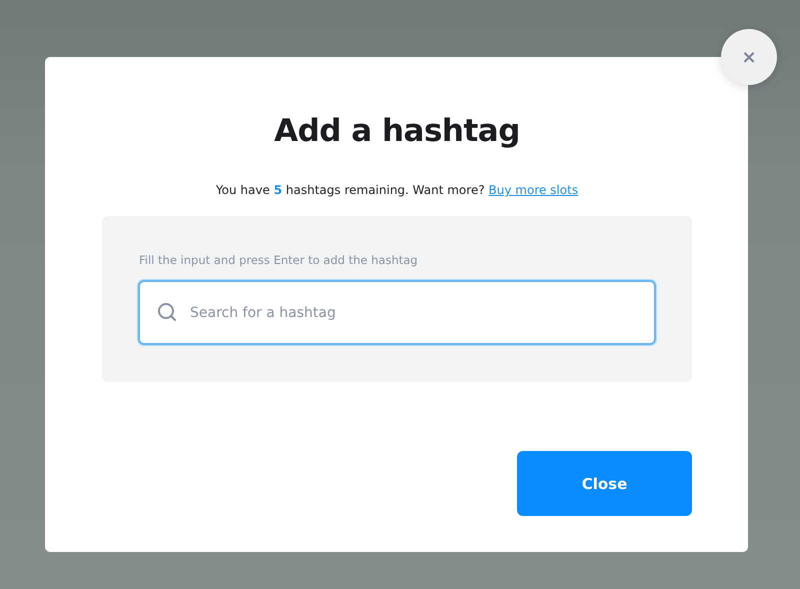 The image size is (800, 589). What do you see at coordinates (397, 190) in the screenshot?
I see `remaining-message: You have 5 hashtags remaining. Want more? Buy more slots` at bounding box center [397, 190].